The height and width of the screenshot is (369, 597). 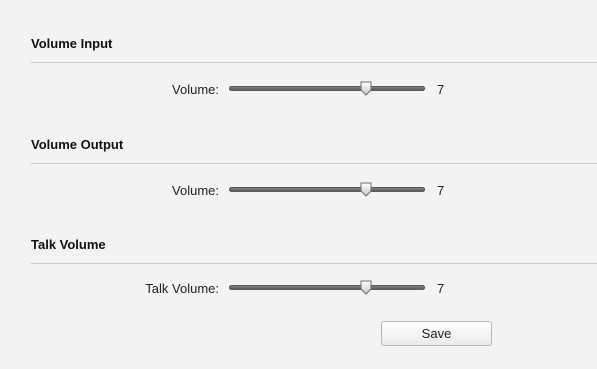 What do you see at coordinates (68, 244) in the screenshot?
I see `section-title-talk-volume: Talk Volume` at bounding box center [68, 244].